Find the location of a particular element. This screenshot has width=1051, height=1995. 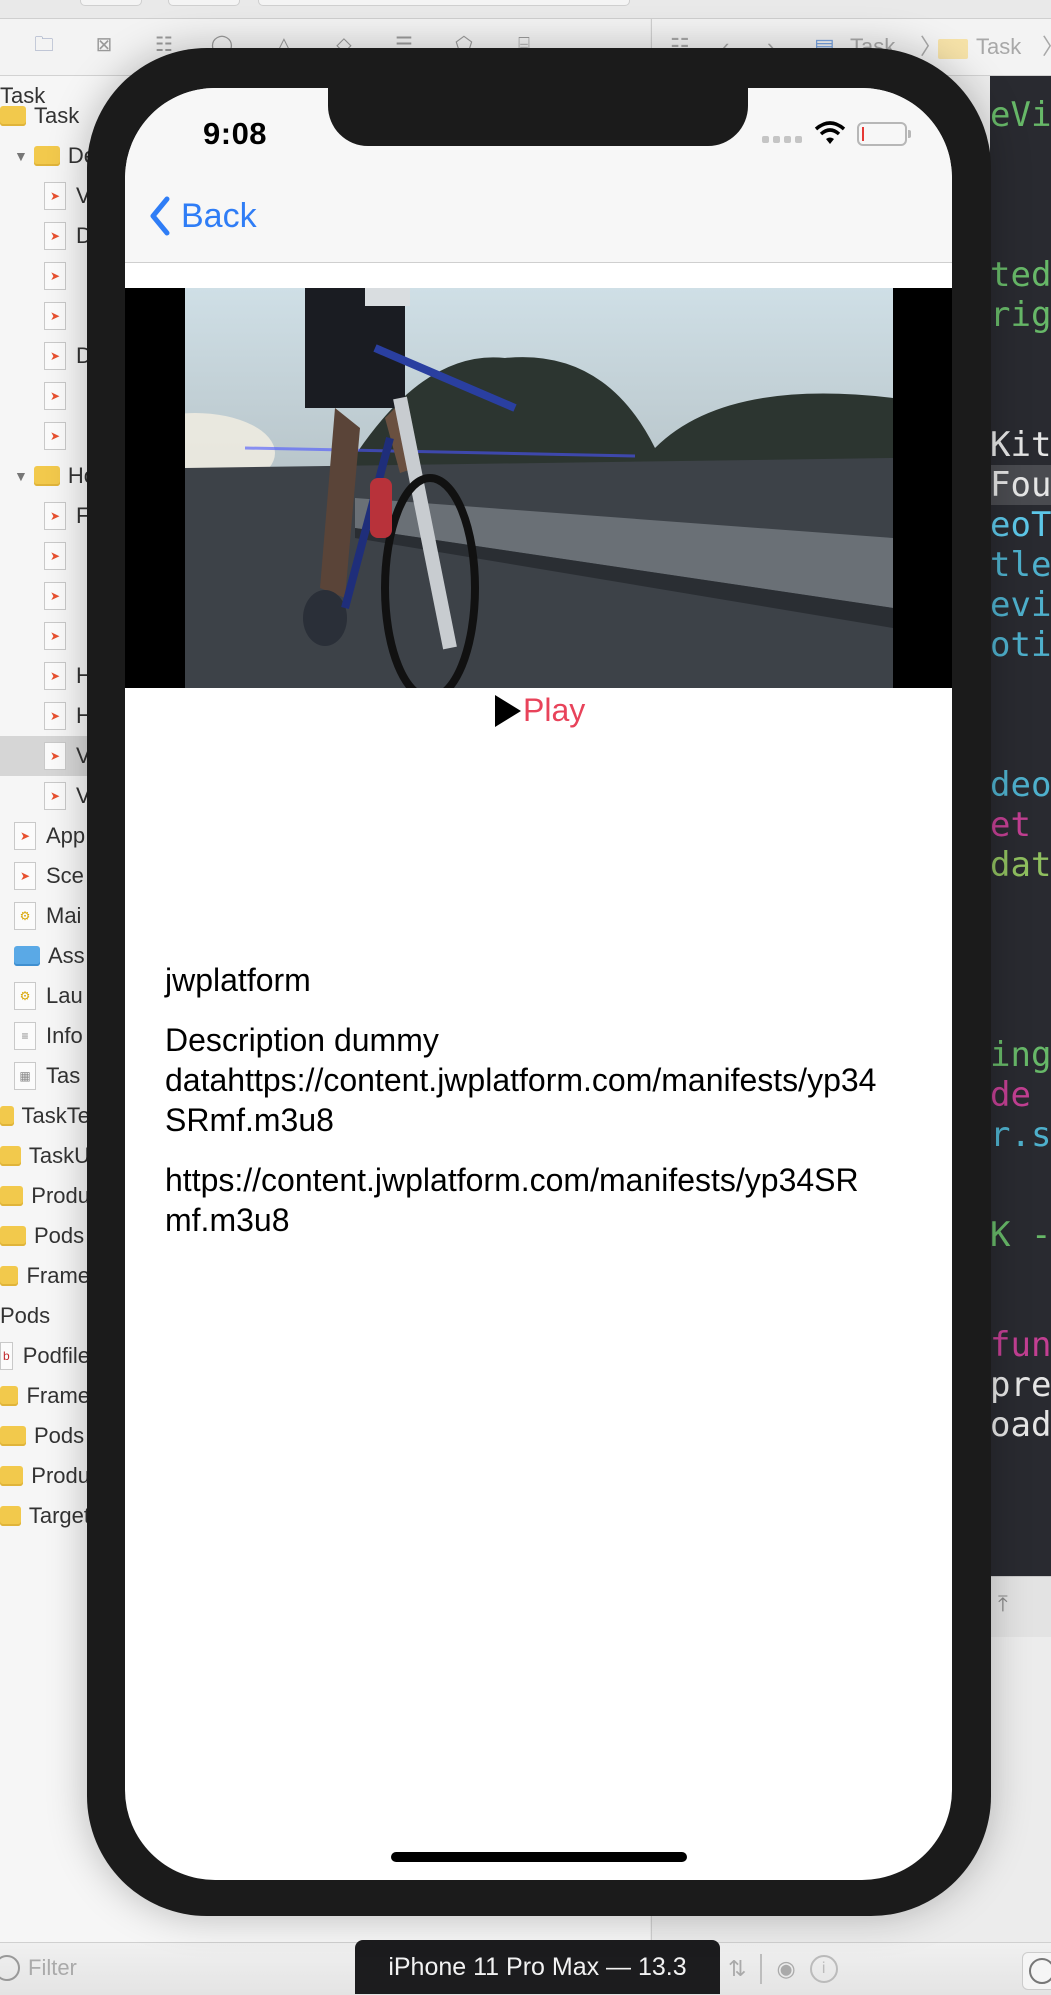

back-label: Back is located at coordinates (219, 215).